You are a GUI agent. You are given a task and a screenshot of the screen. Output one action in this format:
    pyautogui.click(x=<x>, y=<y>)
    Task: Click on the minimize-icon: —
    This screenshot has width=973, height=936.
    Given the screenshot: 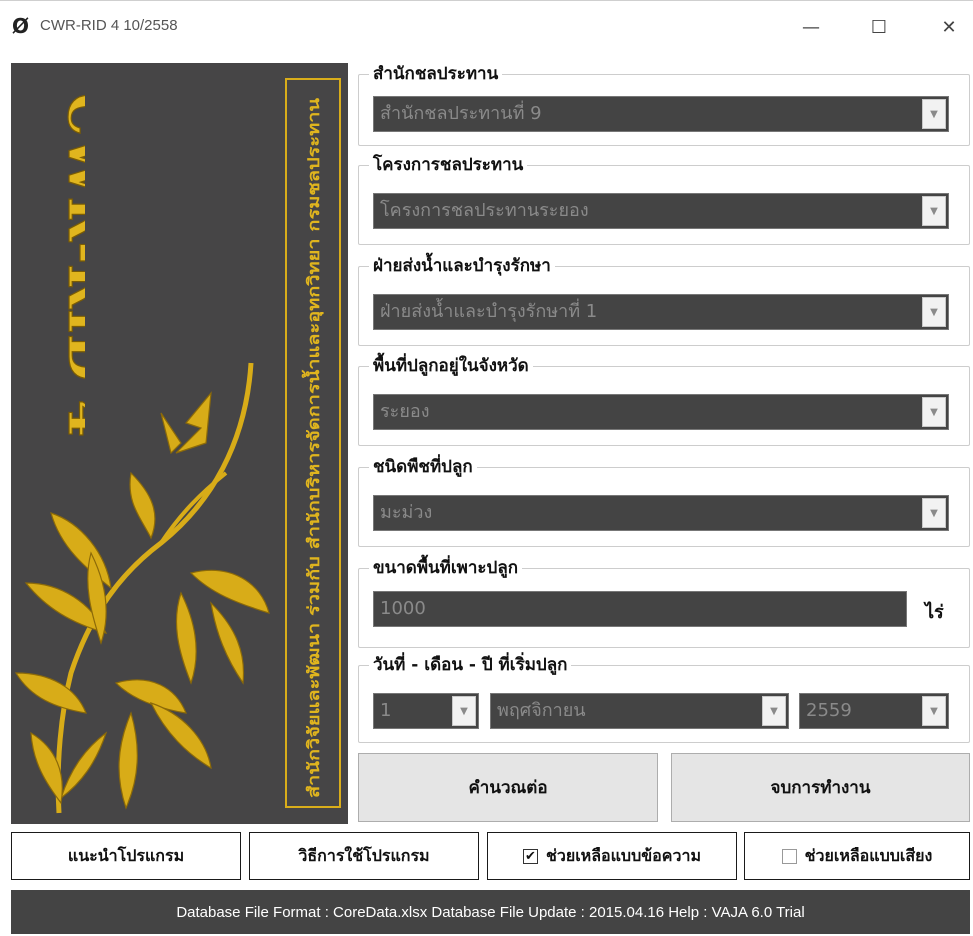 What is the action you would take?
    pyautogui.click(x=811, y=27)
    